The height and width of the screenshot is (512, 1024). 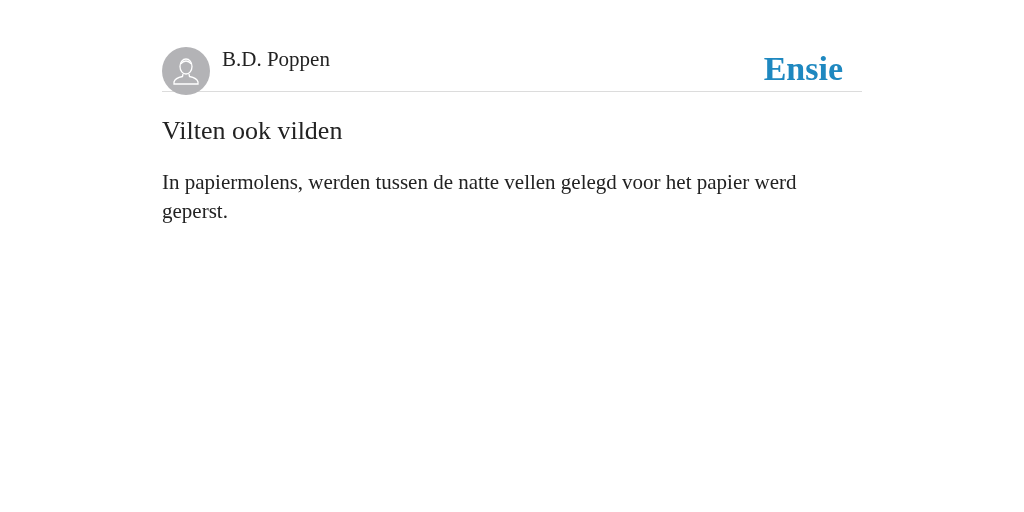 I want to click on site-logo: Ensie, so click(x=803, y=69).